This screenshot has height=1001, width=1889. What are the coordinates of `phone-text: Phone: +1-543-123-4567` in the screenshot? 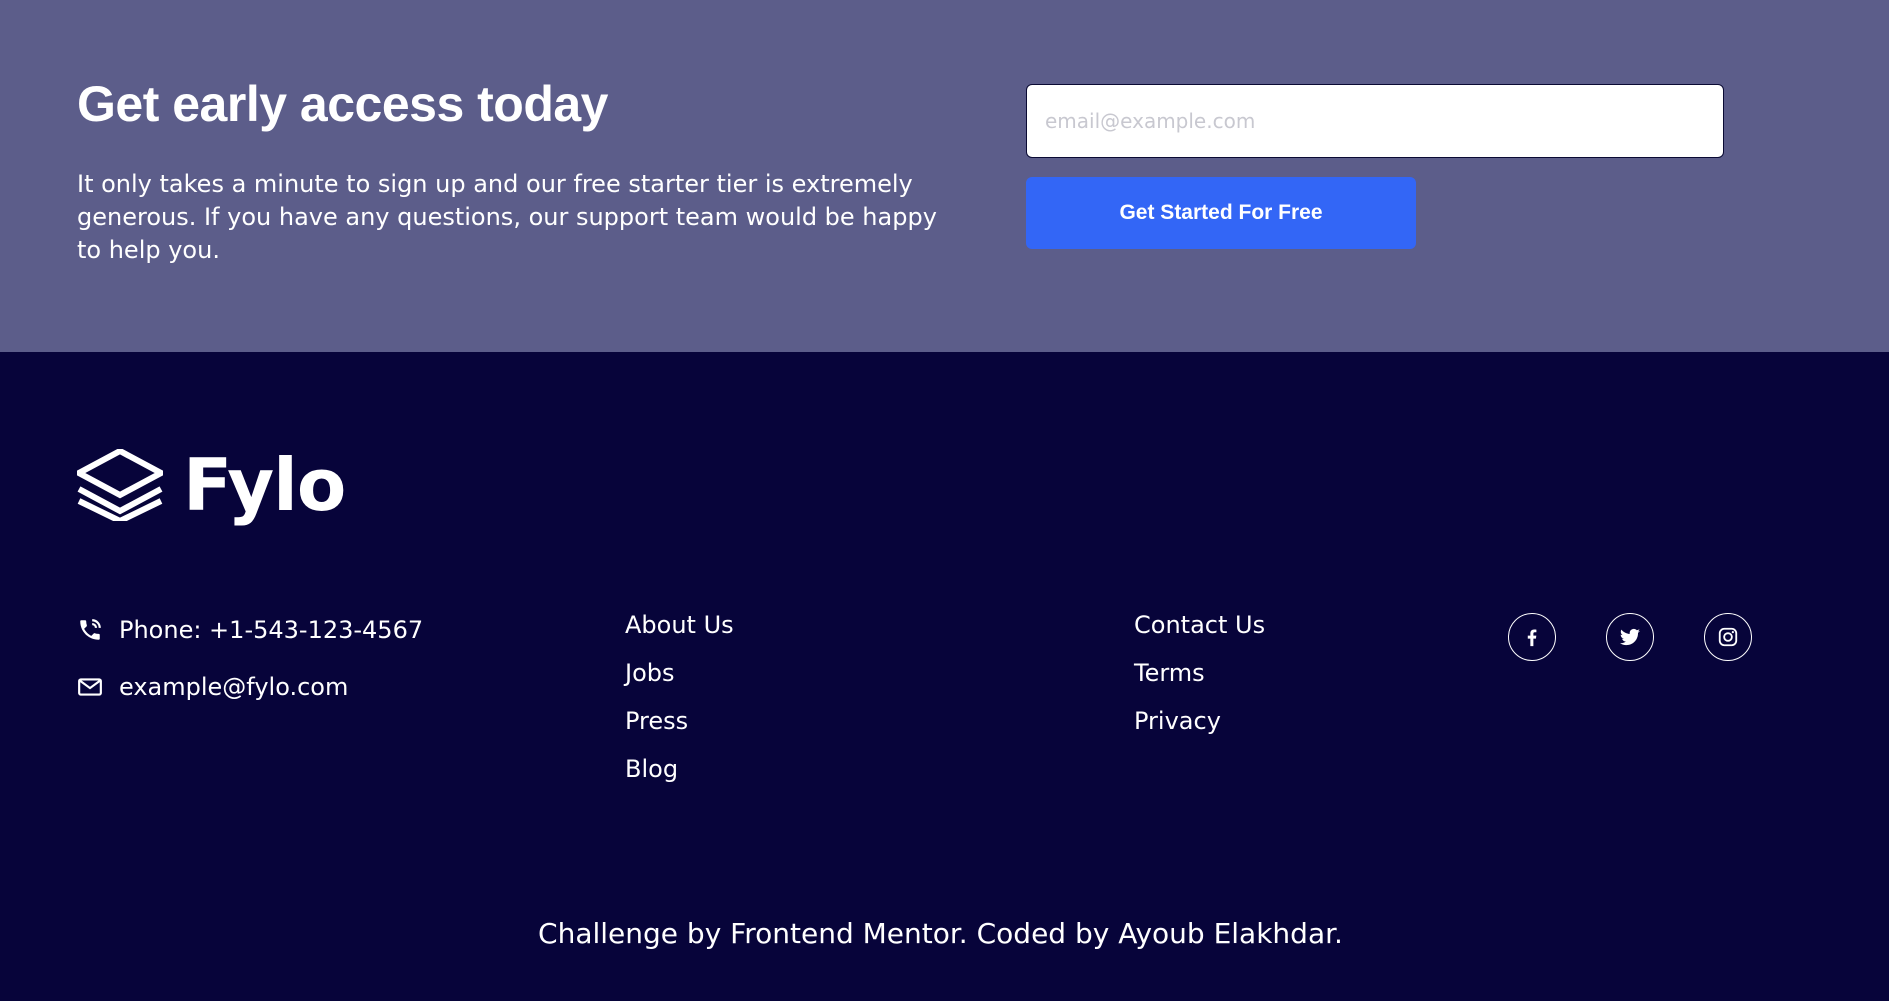 It's located at (271, 630).